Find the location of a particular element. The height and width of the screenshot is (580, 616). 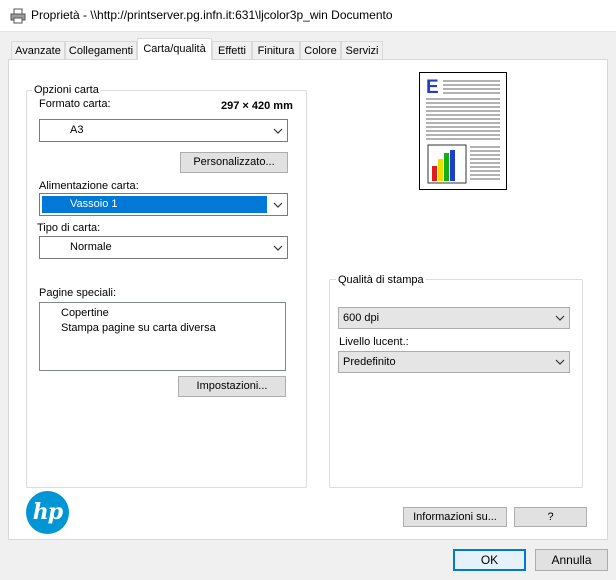

tab-collegamenti: Collegamenti is located at coordinates (101, 50).